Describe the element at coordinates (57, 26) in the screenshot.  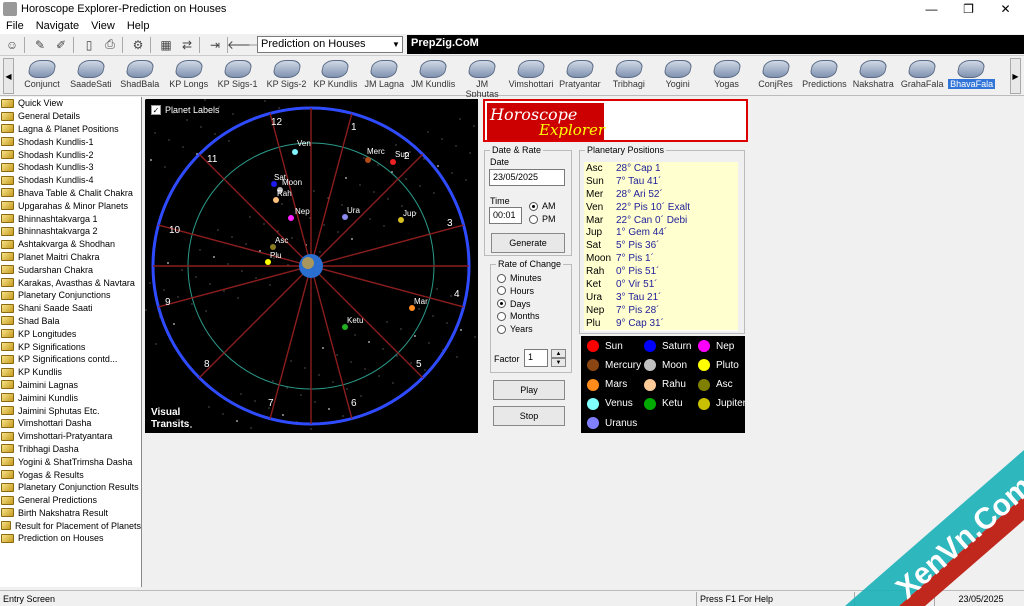
I see `menu-navigate: Navigate` at that location.